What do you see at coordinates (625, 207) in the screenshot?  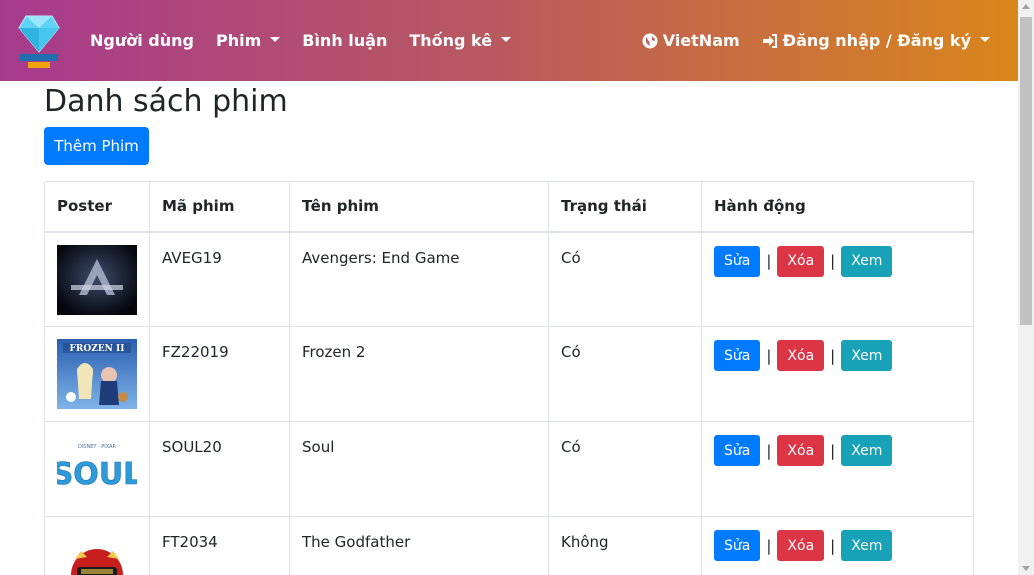 I see `header-status: Trạng thái` at bounding box center [625, 207].